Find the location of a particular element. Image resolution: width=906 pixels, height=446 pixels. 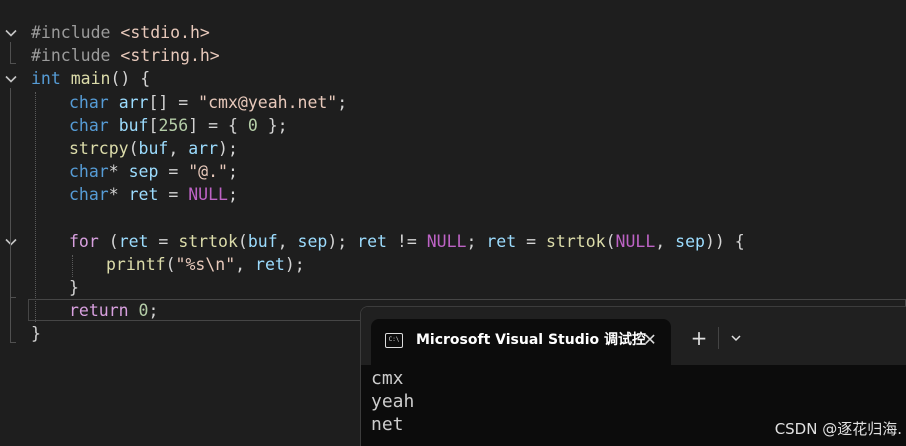

code-token: "%s\n" is located at coordinates (205, 264).